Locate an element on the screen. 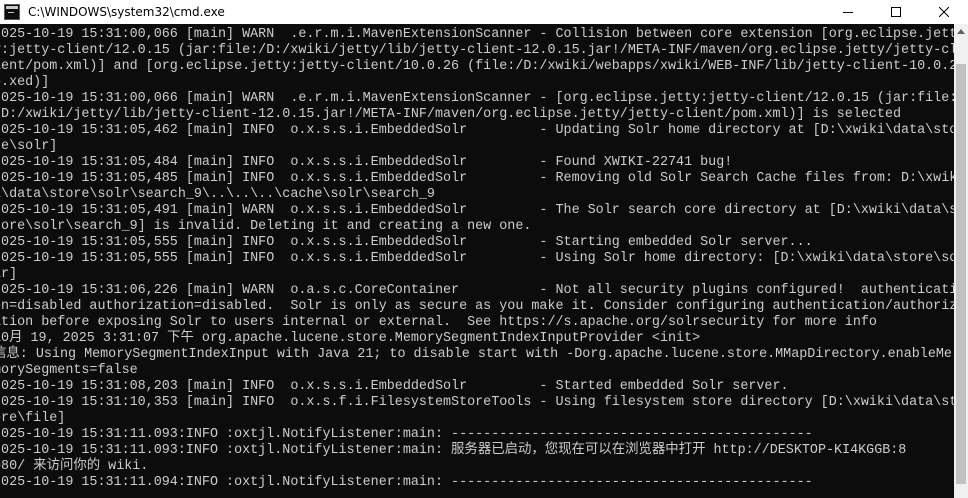  maximize-button is located at coordinates (896, 12).